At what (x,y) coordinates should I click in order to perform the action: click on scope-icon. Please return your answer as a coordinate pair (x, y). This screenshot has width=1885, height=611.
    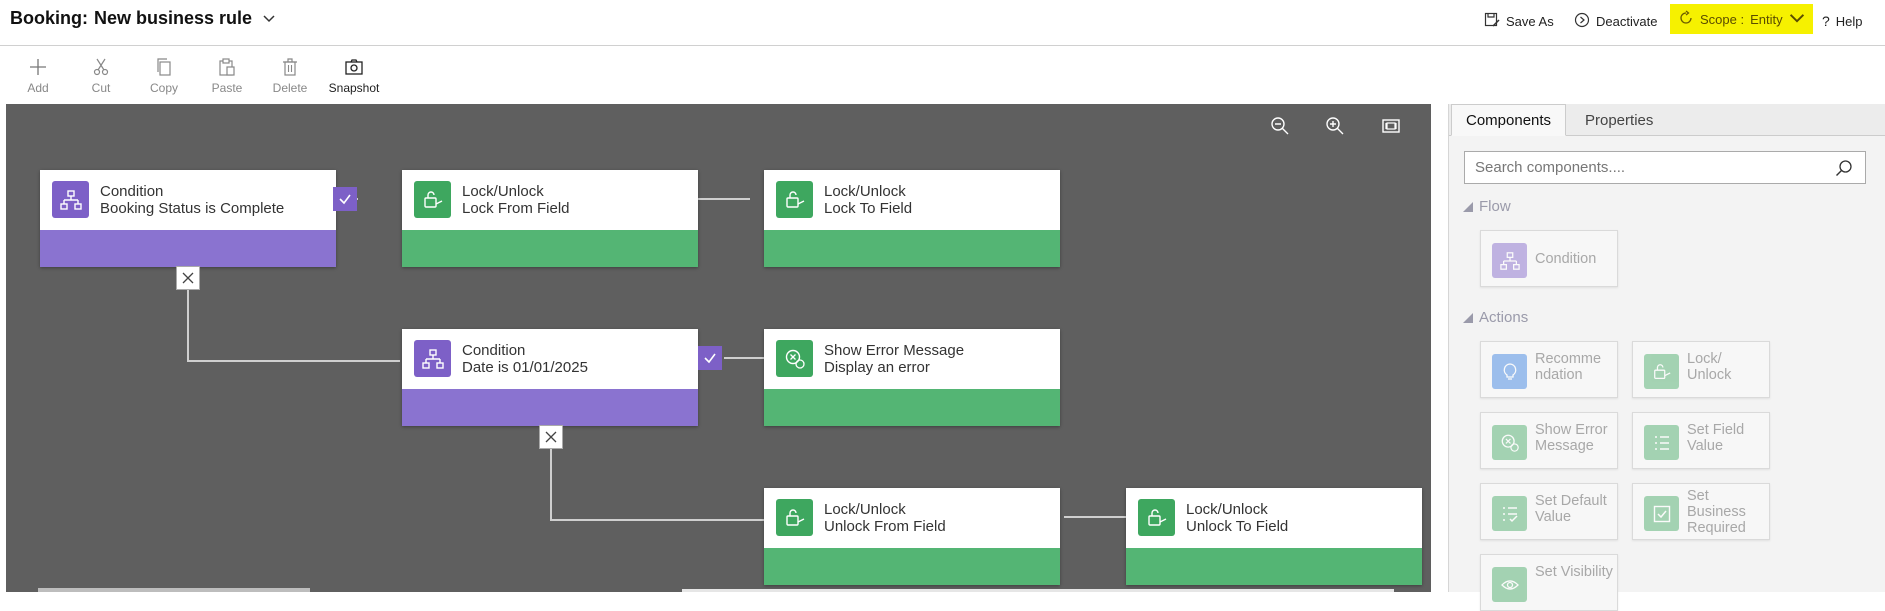
    Looking at the image, I should click on (1686, 19).